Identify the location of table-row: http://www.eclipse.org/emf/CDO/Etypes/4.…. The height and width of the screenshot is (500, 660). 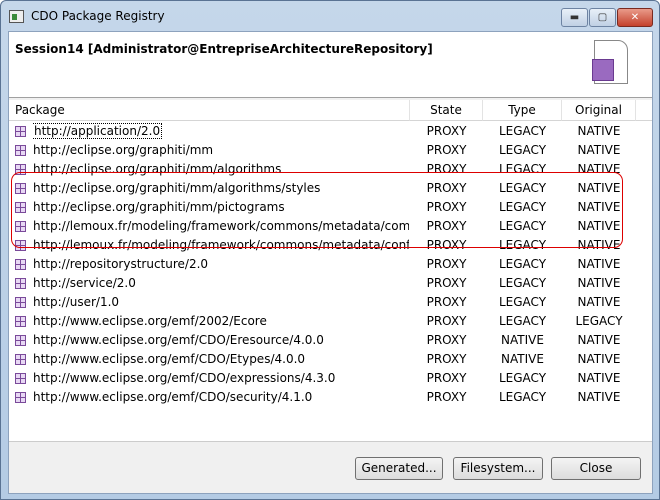
(330, 359).